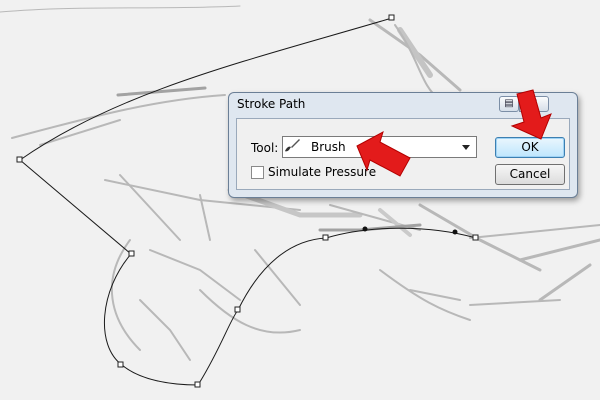 Image resolution: width=600 pixels, height=400 pixels. I want to click on close-button: ✕, so click(534, 104).